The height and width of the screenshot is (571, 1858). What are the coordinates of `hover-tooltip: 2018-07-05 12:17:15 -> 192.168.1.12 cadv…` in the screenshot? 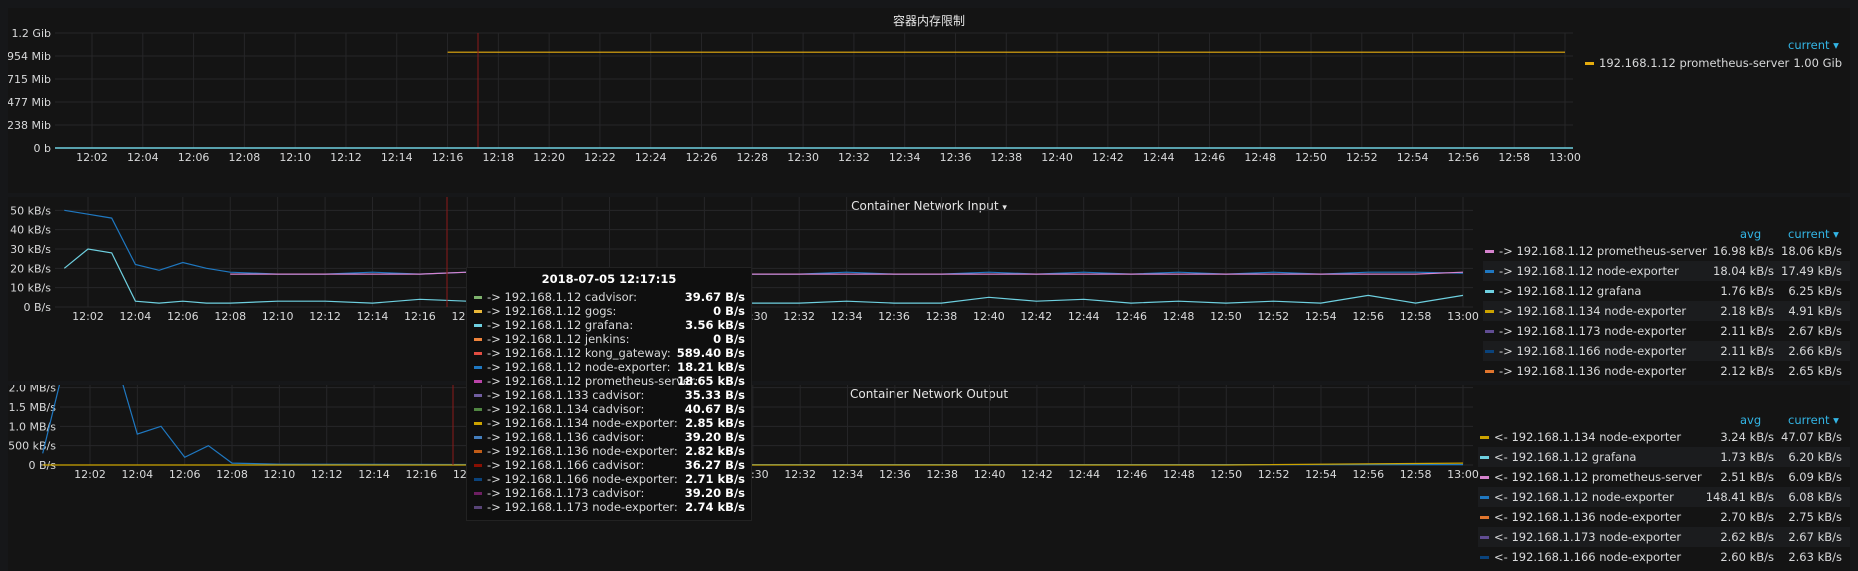 It's located at (609, 394).